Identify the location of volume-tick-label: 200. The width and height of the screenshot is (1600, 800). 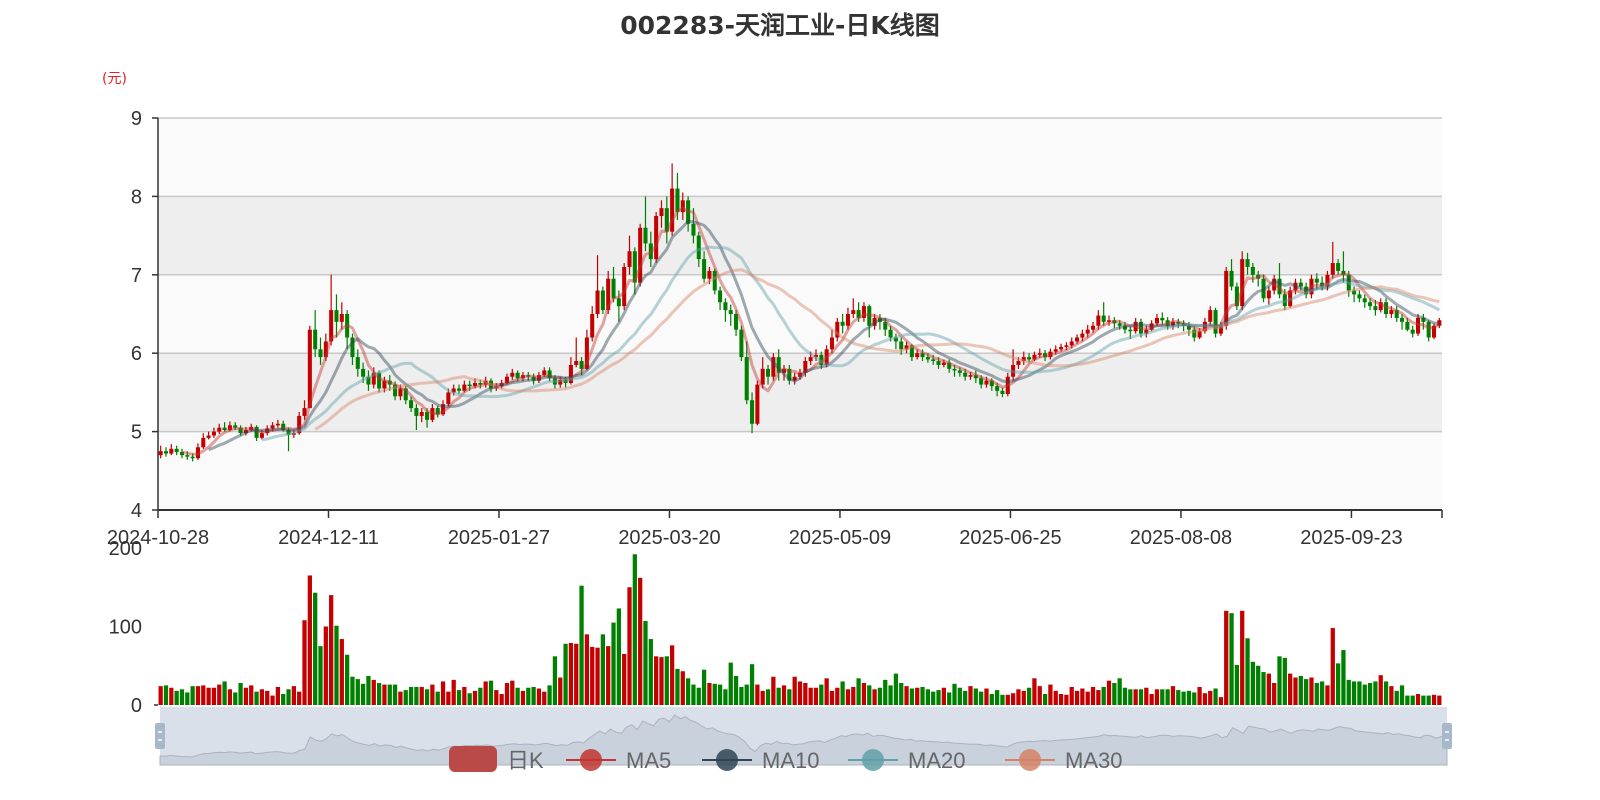
(125, 549).